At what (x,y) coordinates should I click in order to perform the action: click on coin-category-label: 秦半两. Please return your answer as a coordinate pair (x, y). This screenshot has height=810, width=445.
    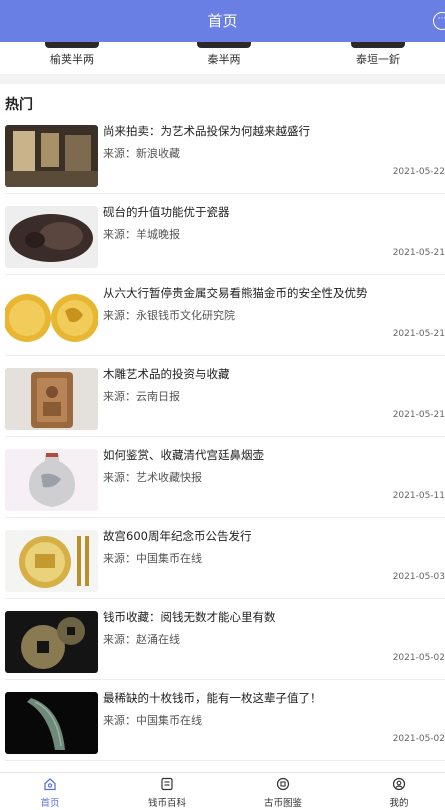
    Looking at the image, I should click on (224, 59).